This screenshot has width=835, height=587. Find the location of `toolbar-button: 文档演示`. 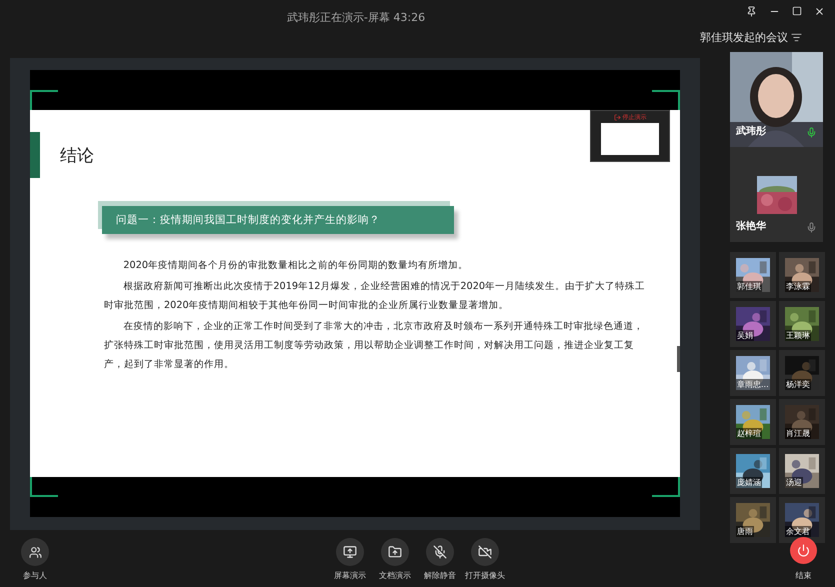

toolbar-button: 文档演示 is located at coordinates (395, 559).